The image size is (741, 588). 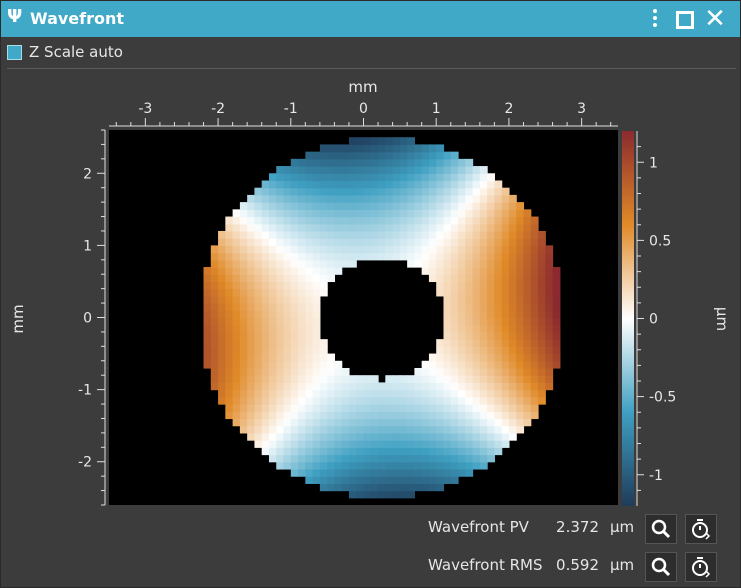 What do you see at coordinates (508, 109) in the screenshot?
I see `x-tick-label: 2` at bounding box center [508, 109].